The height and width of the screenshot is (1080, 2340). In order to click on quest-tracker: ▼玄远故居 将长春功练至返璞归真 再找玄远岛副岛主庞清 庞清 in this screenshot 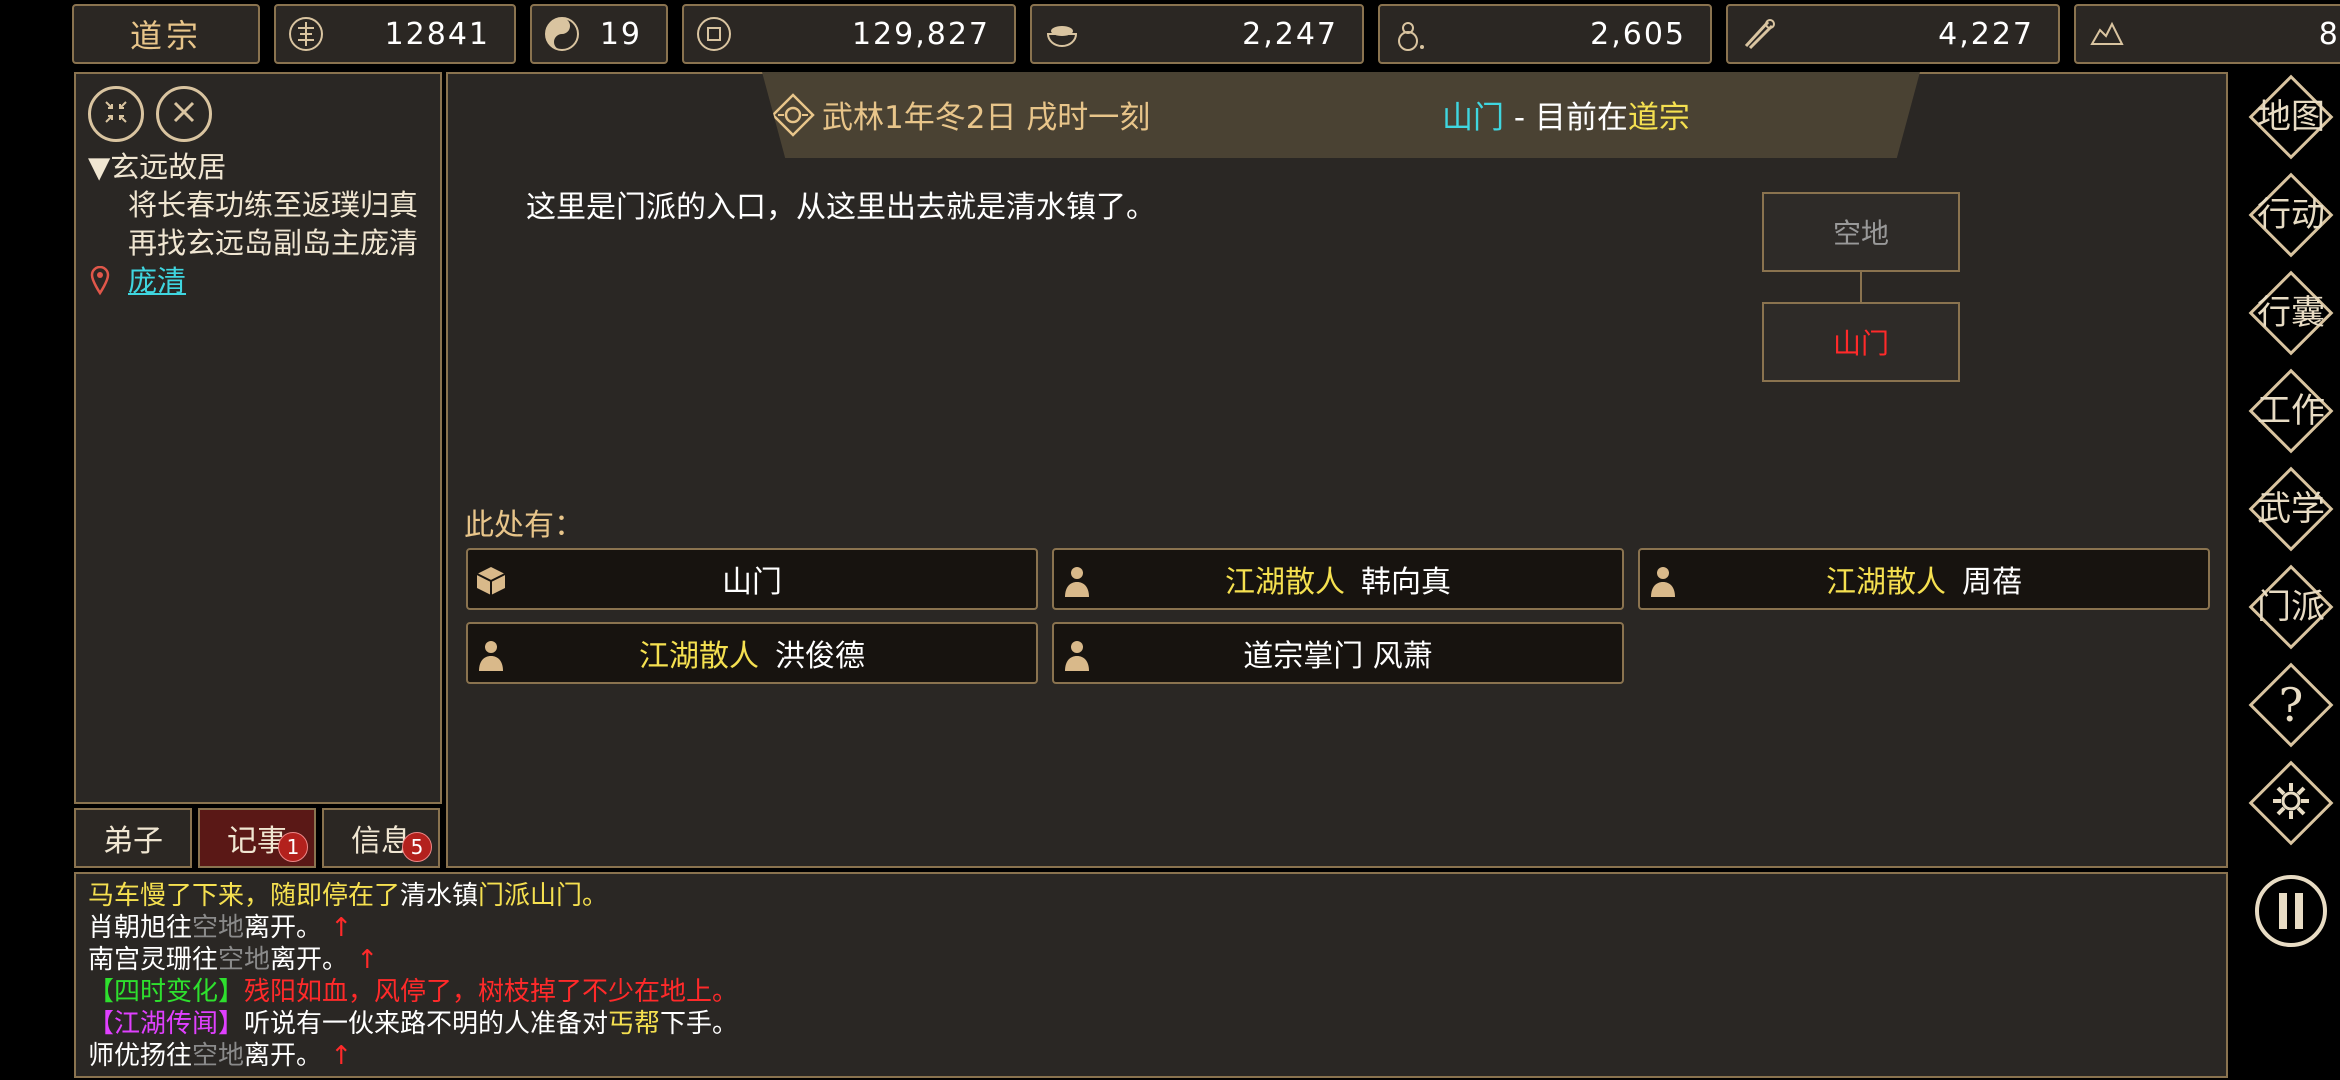, I will do `click(263, 224)`.